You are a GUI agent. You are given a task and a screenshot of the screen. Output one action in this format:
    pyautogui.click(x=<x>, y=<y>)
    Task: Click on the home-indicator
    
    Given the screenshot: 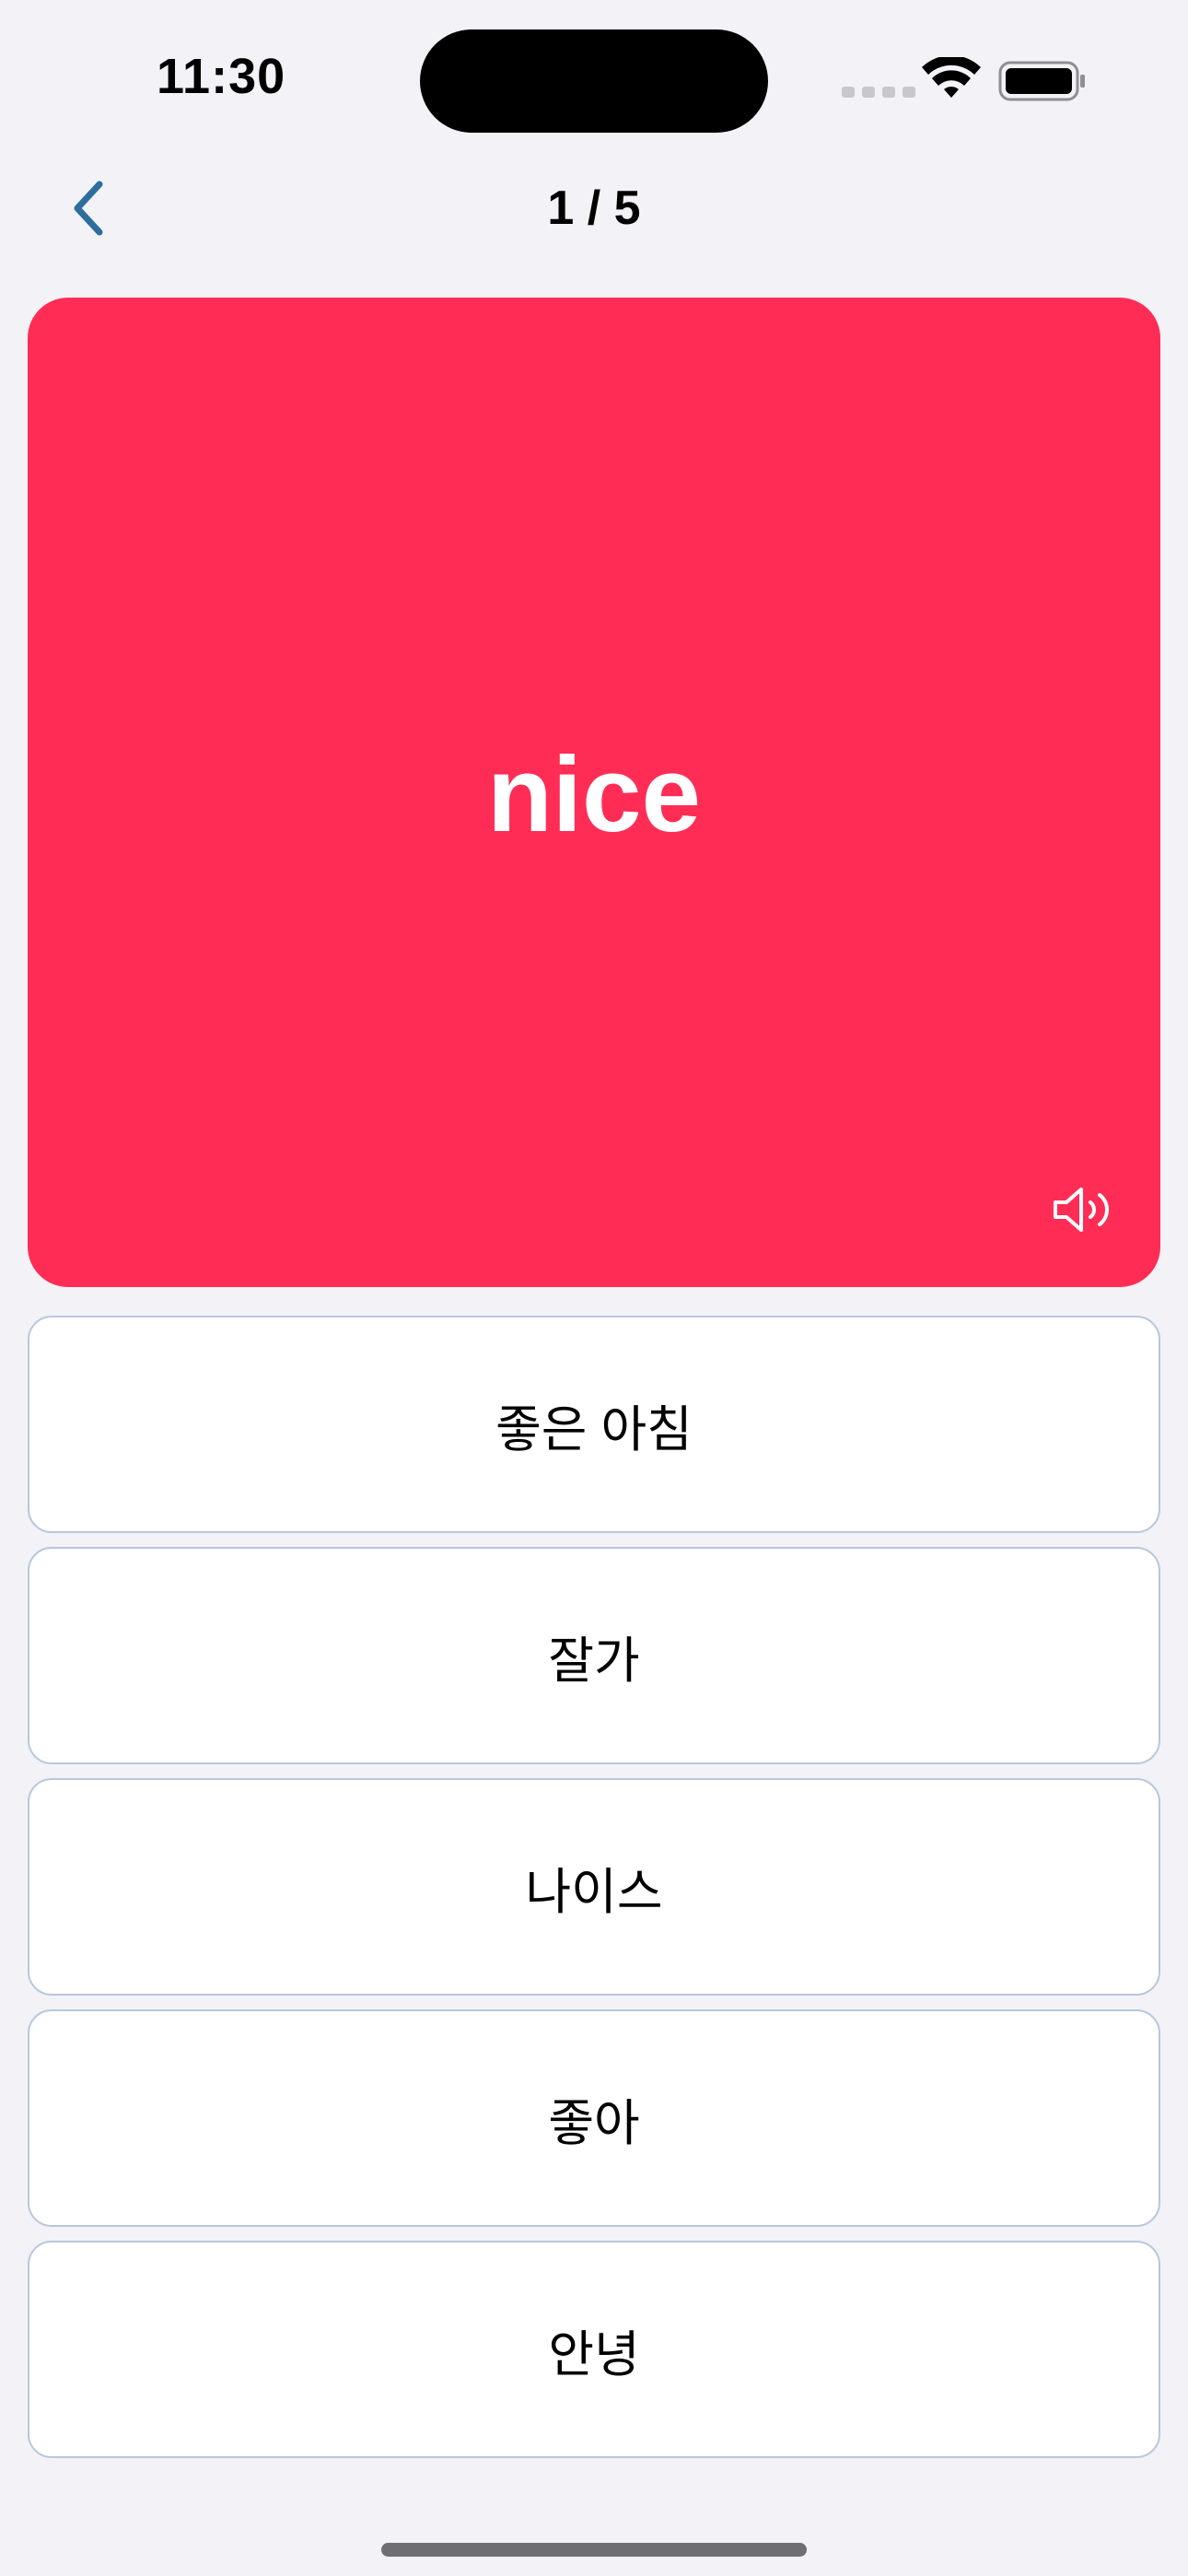 What is the action you would take?
    pyautogui.click(x=594, y=2550)
    